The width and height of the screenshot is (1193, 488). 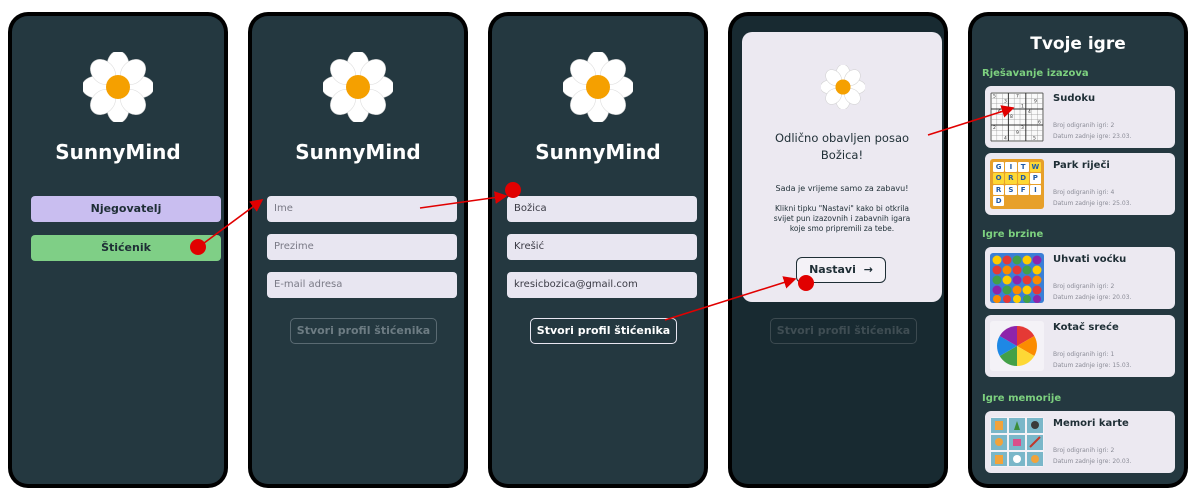 What do you see at coordinates (999, 178) in the screenshot?
I see `word-tile: O` at bounding box center [999, 178].